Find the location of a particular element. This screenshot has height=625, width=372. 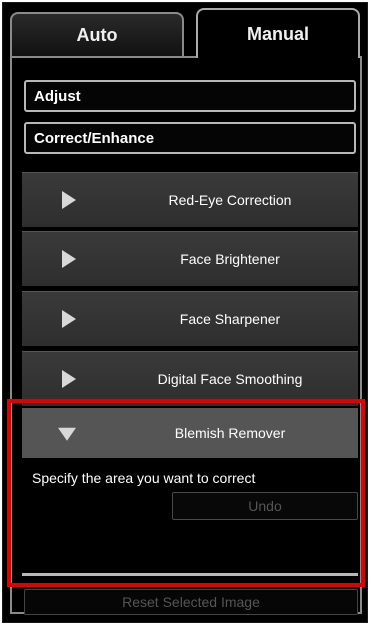

tab-auto: Auto is located at coordinates (97, 34).